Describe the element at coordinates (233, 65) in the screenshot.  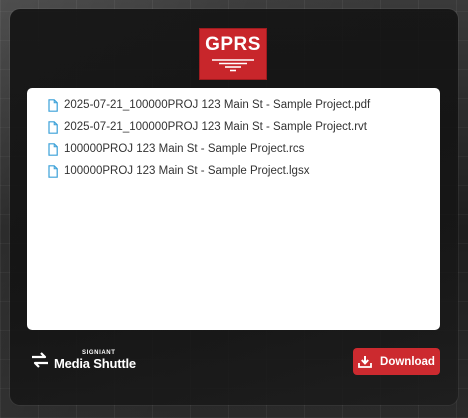
I see `logo-chevron-mark` at that location.